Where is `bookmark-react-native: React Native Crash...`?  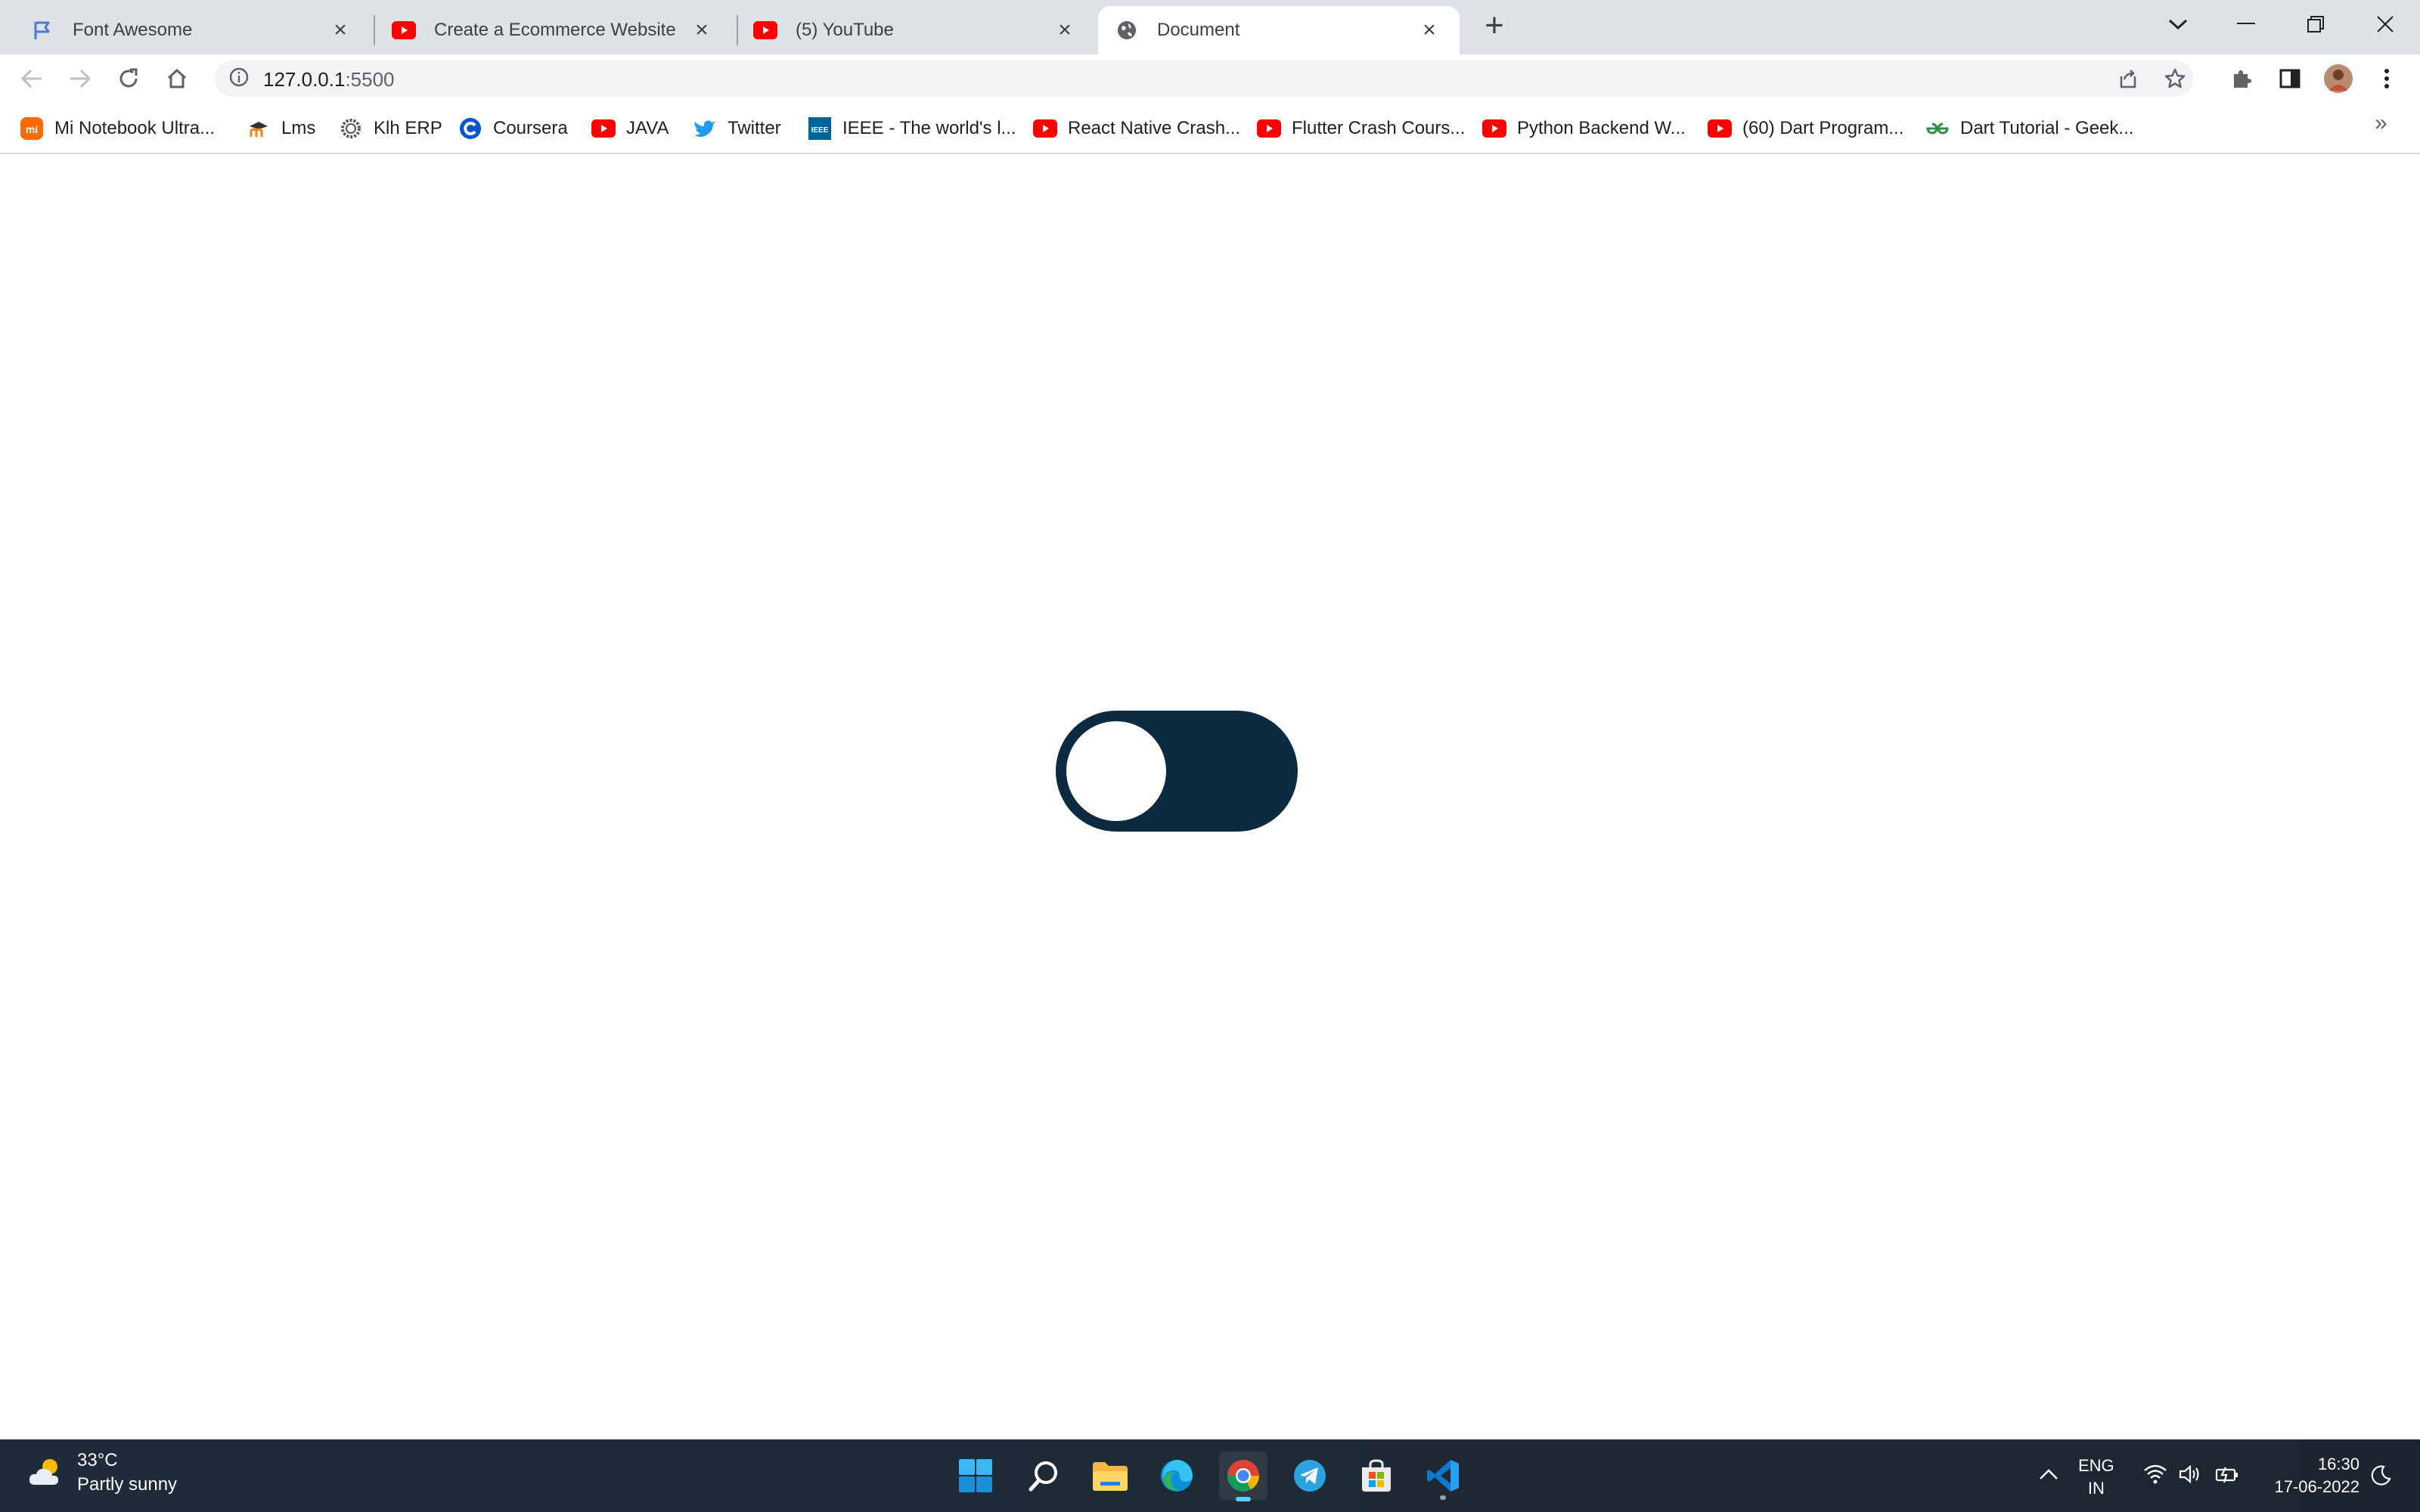
bookmark-react-native: React Native Crash... is located at coordinates (1136, 128).